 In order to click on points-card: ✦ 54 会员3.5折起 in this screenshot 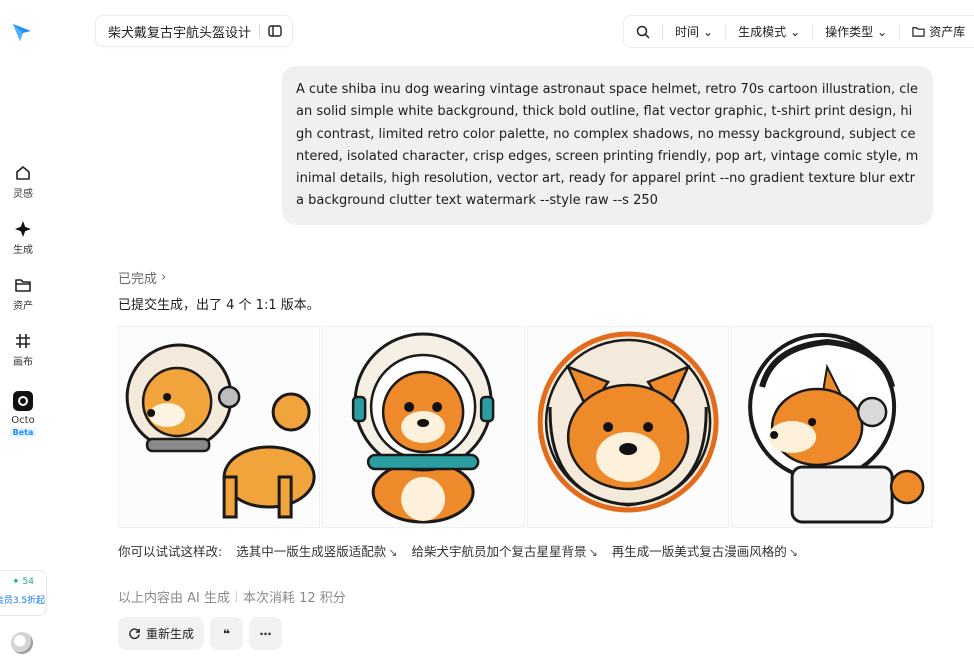, I will do `click(23, 593)`.